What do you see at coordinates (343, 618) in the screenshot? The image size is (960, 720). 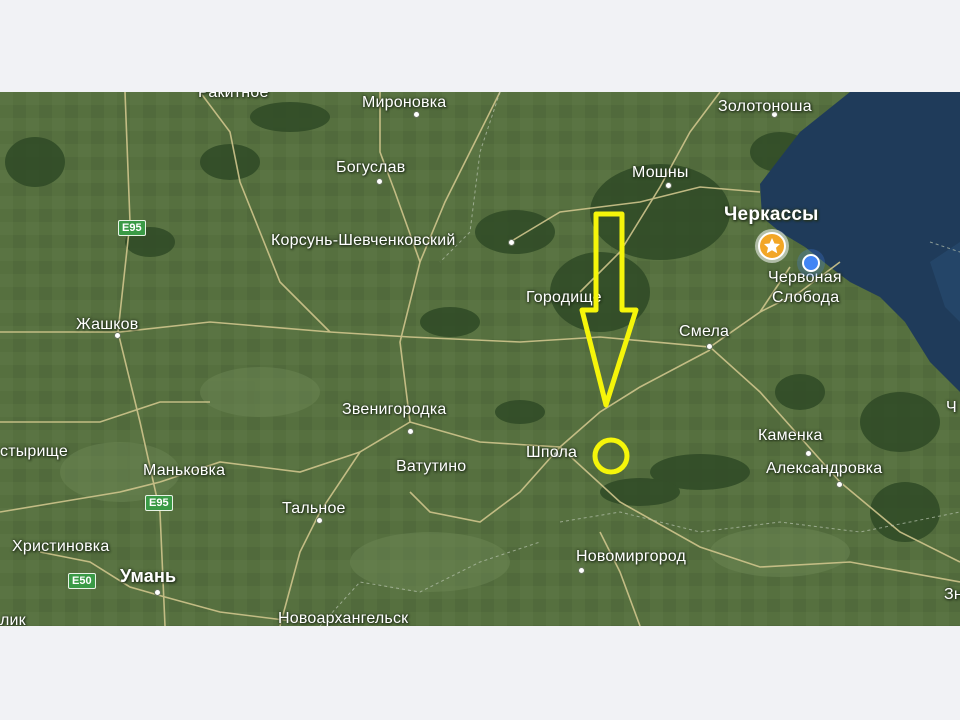 I see `city-label-novoarkhangelsk: Новоархангельск` at bounding box center [343, 618].